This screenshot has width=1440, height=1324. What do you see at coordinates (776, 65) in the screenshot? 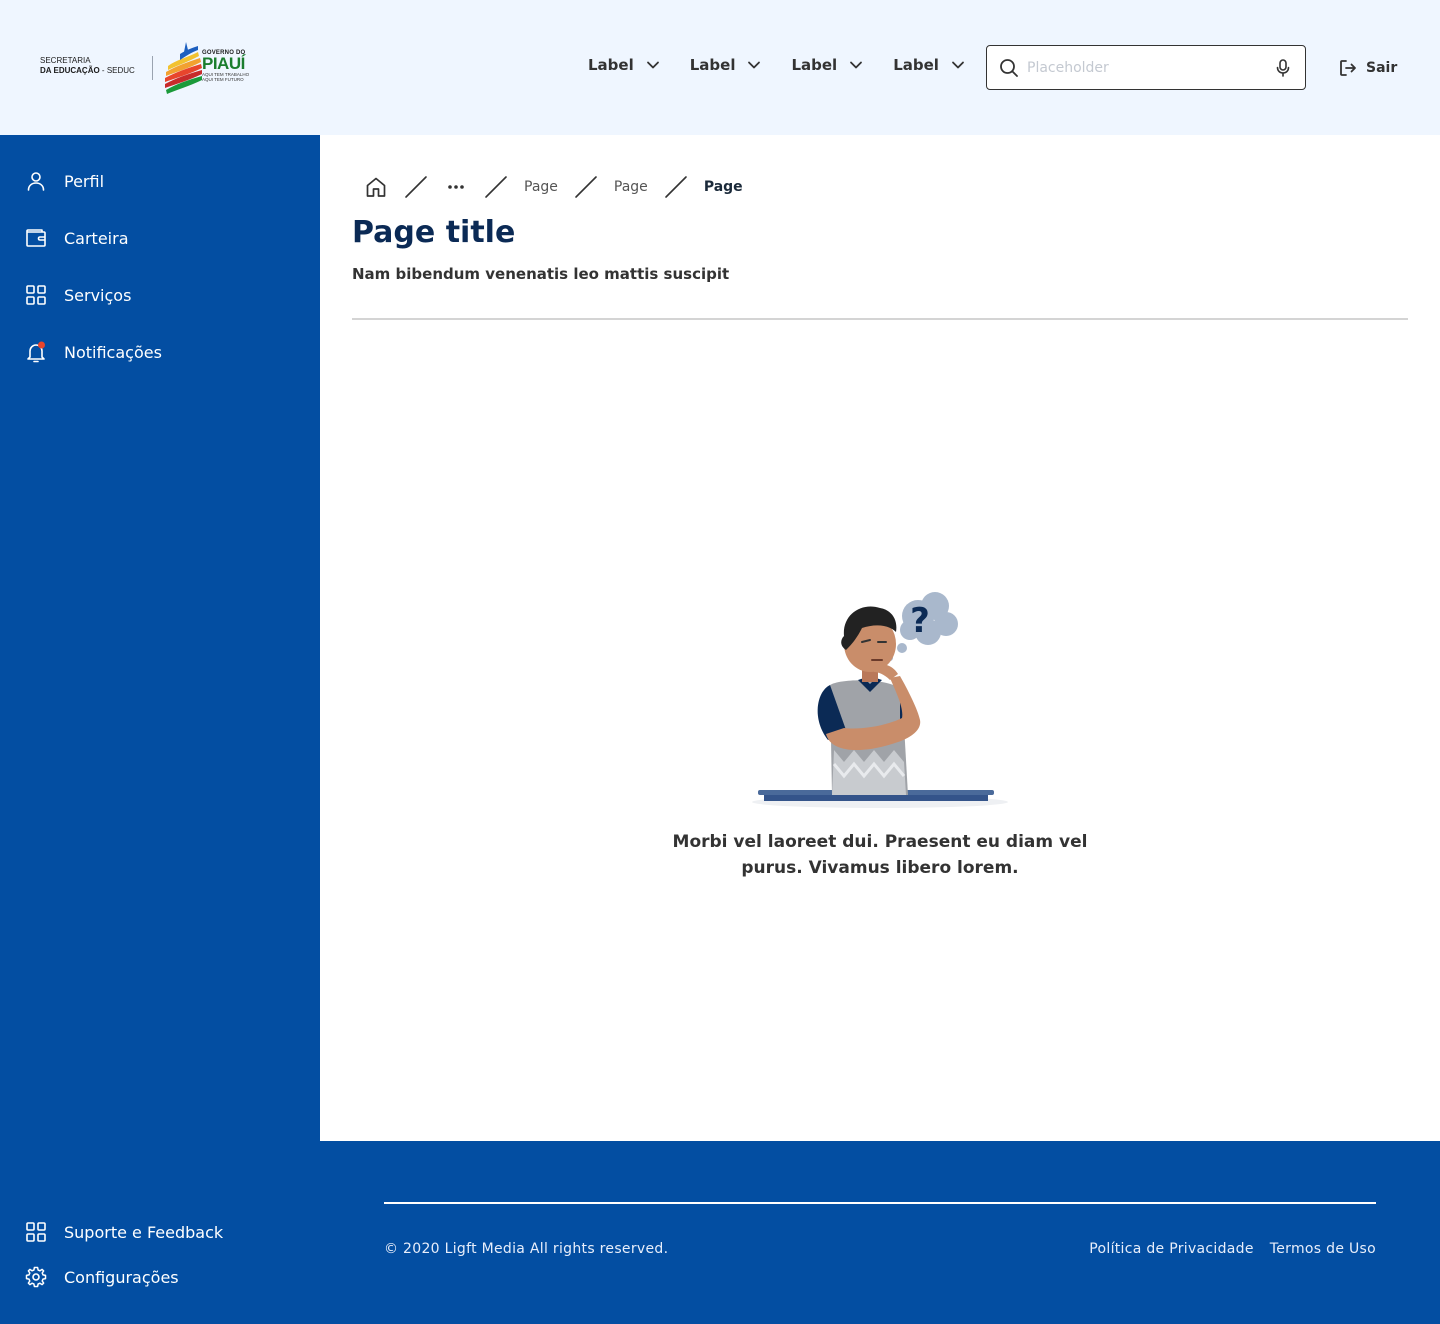
I see `top-nav: Label Label Label Label` at bounding box center [776, 65].